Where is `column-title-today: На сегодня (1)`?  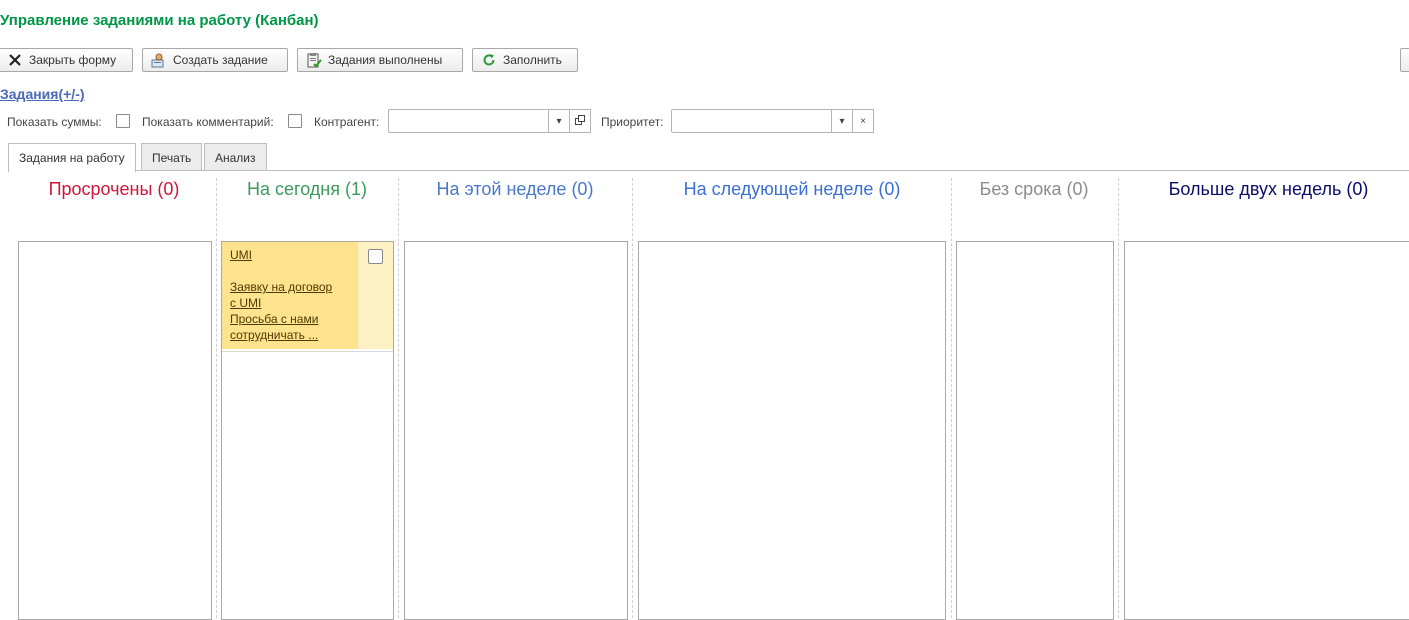 column-title-today: На сегодня (1) is located at coordinates (307, 189).